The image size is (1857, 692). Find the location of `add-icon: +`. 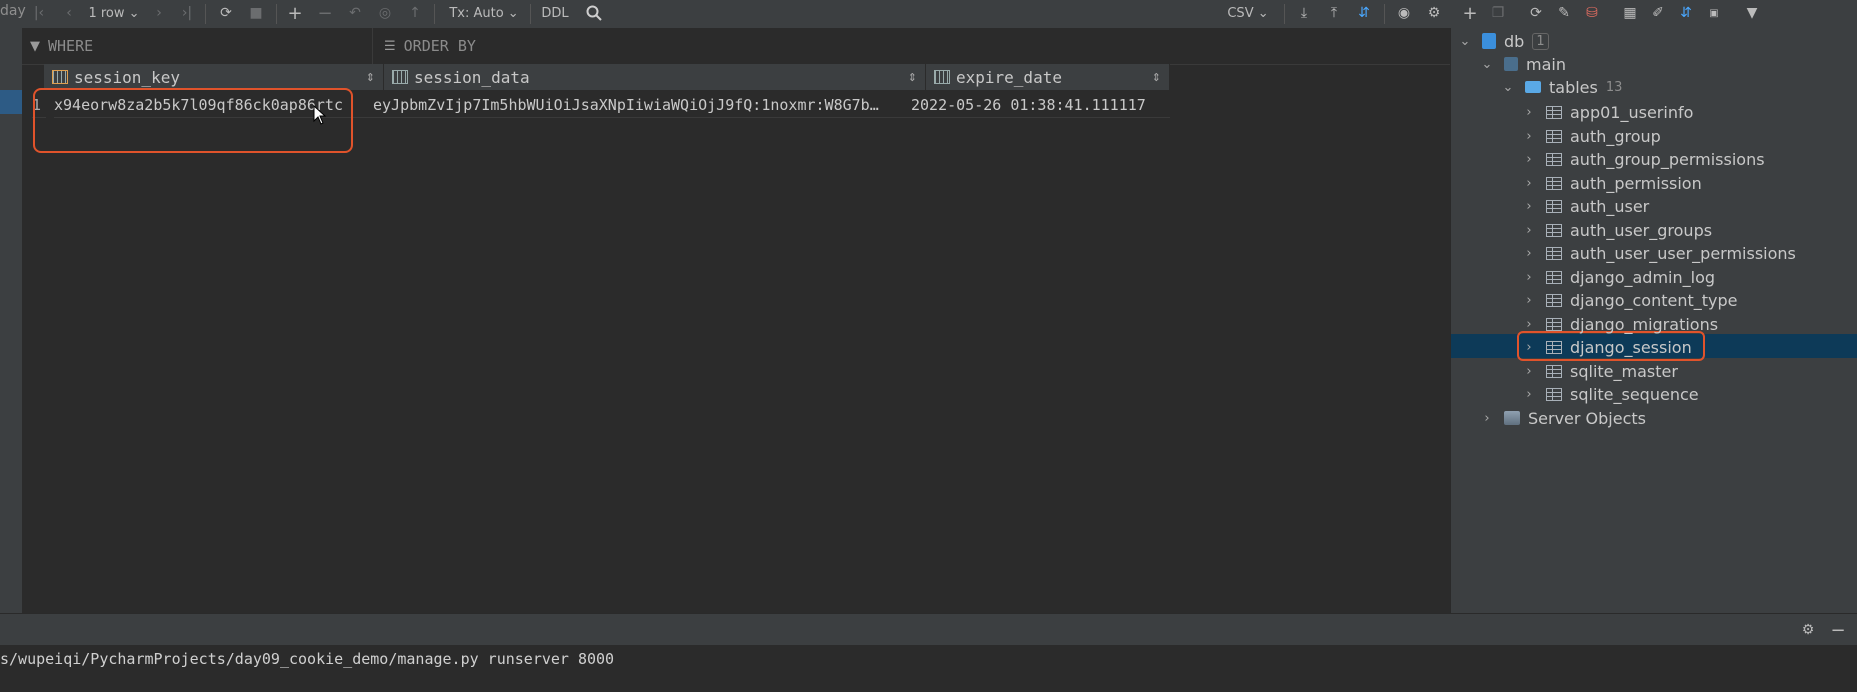

add-icon: + is located at coordinates (1470, 13).